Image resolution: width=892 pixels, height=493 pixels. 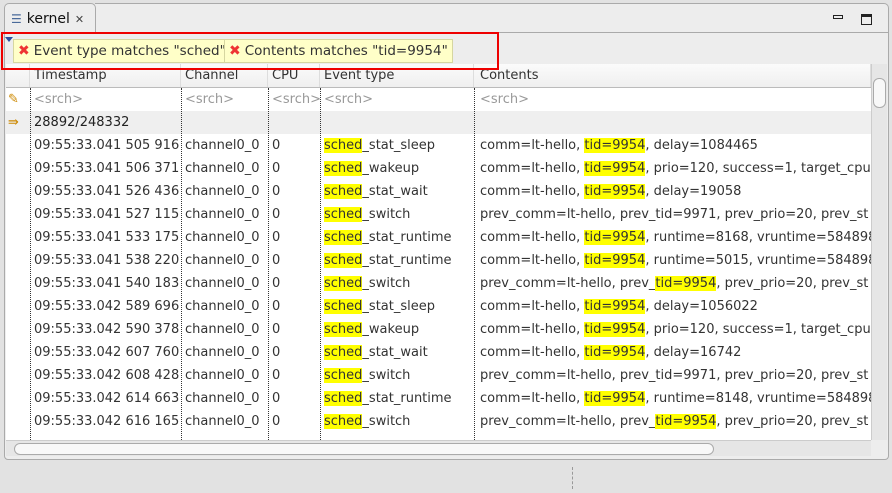 What do you see at coordinates (492, 18) in the screenshot?
I see `view-toolbar` at bounding box center [492, 18].